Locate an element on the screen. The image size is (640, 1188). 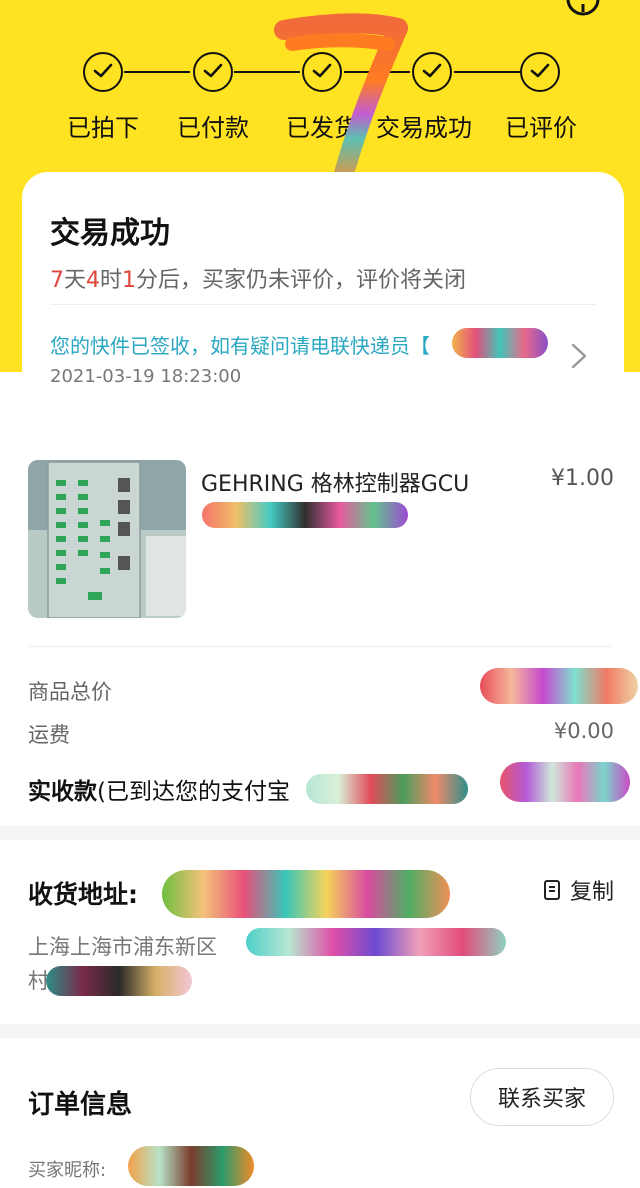
copy-icon is located at coordinates (551, 890).